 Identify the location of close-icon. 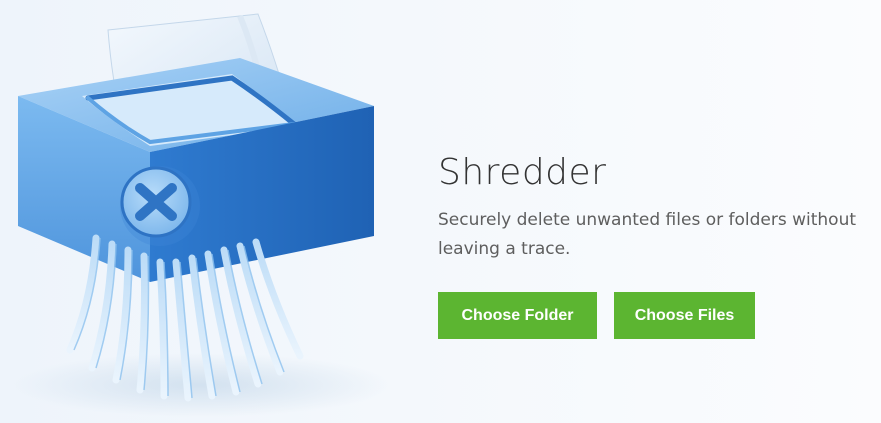
(160, 206).